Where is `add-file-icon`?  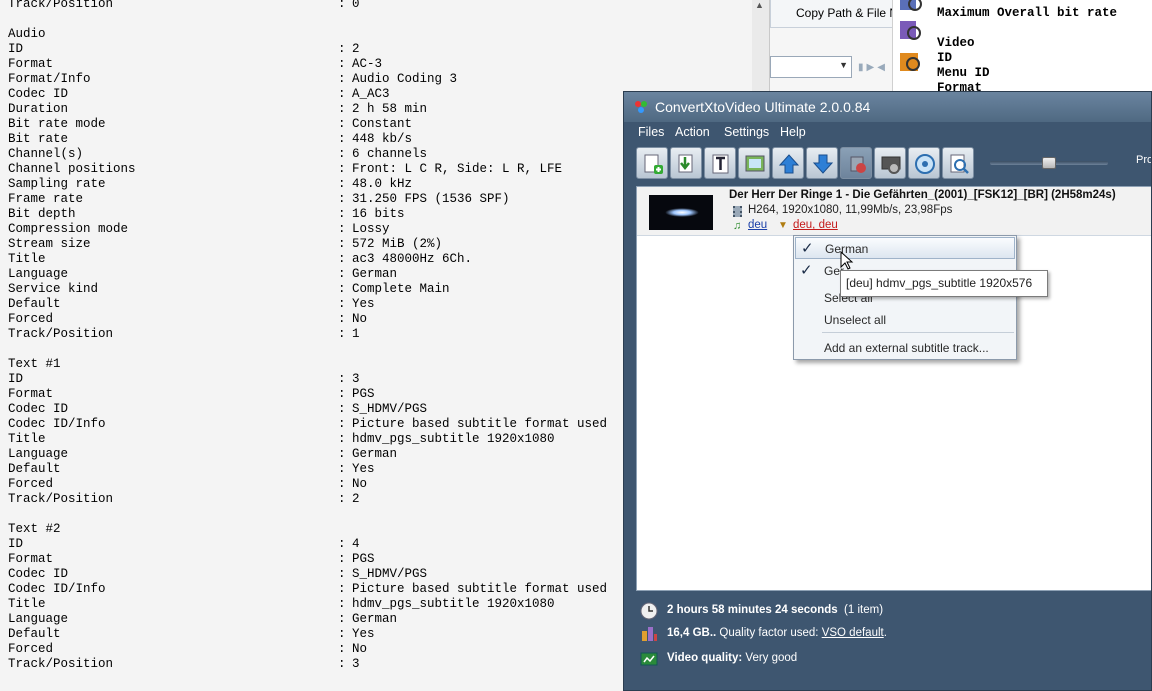
add-file-icon is located at coordinates (653, 164).